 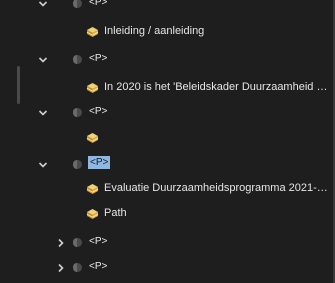 I want to click on content-label: Path, so click(x=115, y=213).